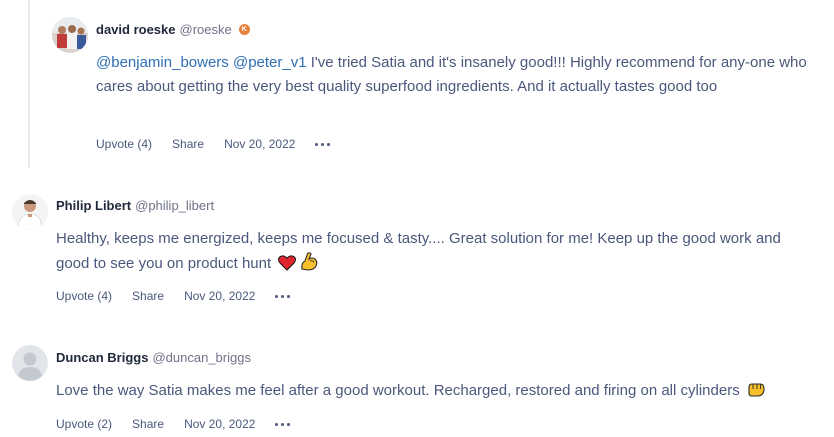 The width and height of the screenshot is (834, 437). What do you see at coordinates (201, 357) in the screenshot?
I see `author-handle: @duncan_briggs` at bounding box center [201, 357].